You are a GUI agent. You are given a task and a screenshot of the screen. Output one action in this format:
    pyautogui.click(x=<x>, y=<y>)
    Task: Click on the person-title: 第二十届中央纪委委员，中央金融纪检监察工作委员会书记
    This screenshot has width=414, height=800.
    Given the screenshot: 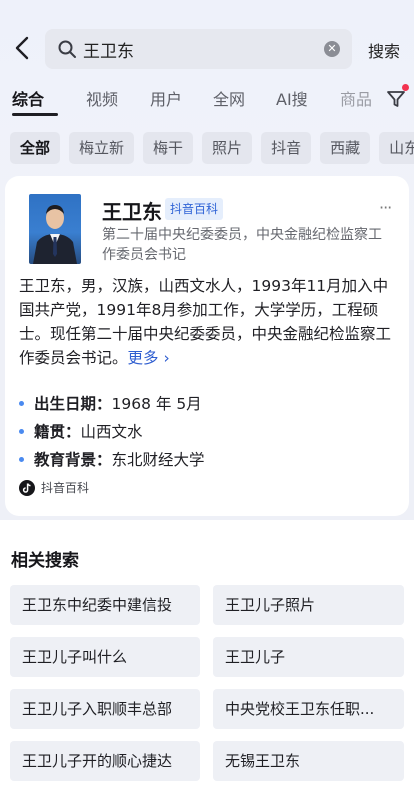 What is the action you would take?
    pyautogui.click(x=242, y=245)
    